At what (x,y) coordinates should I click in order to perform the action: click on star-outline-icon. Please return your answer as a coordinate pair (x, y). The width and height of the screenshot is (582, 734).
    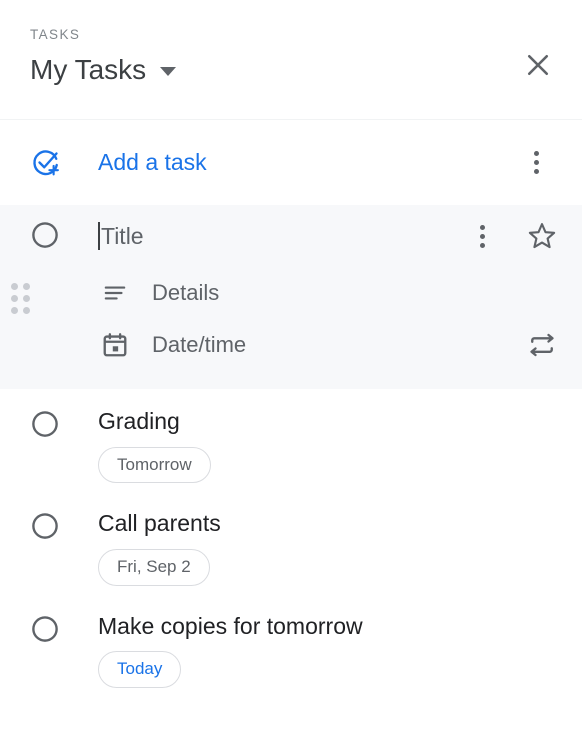
    Looking at the image, I should click on (542, 236).